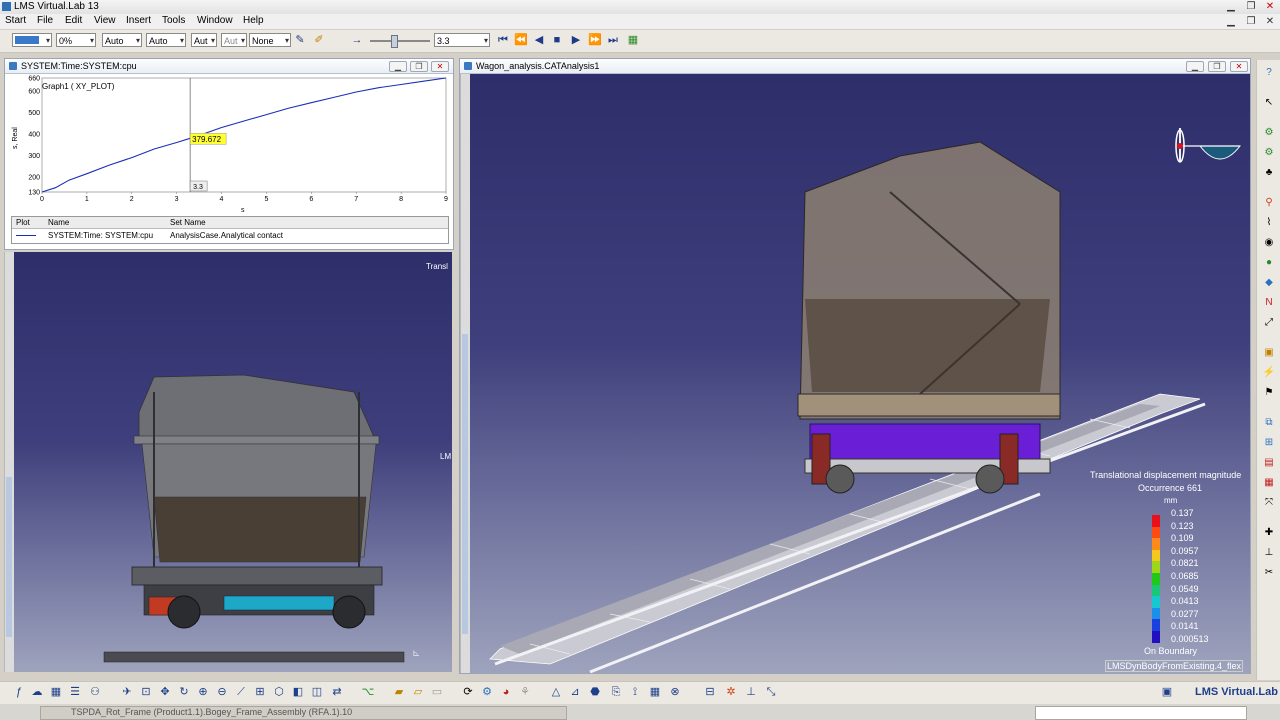 Image resolution: width=1280 pixels, height=720 pixels. Describe the element at coordinates (1269, 573) in the screenshot. I see `cut-icon: ✂` at that location.